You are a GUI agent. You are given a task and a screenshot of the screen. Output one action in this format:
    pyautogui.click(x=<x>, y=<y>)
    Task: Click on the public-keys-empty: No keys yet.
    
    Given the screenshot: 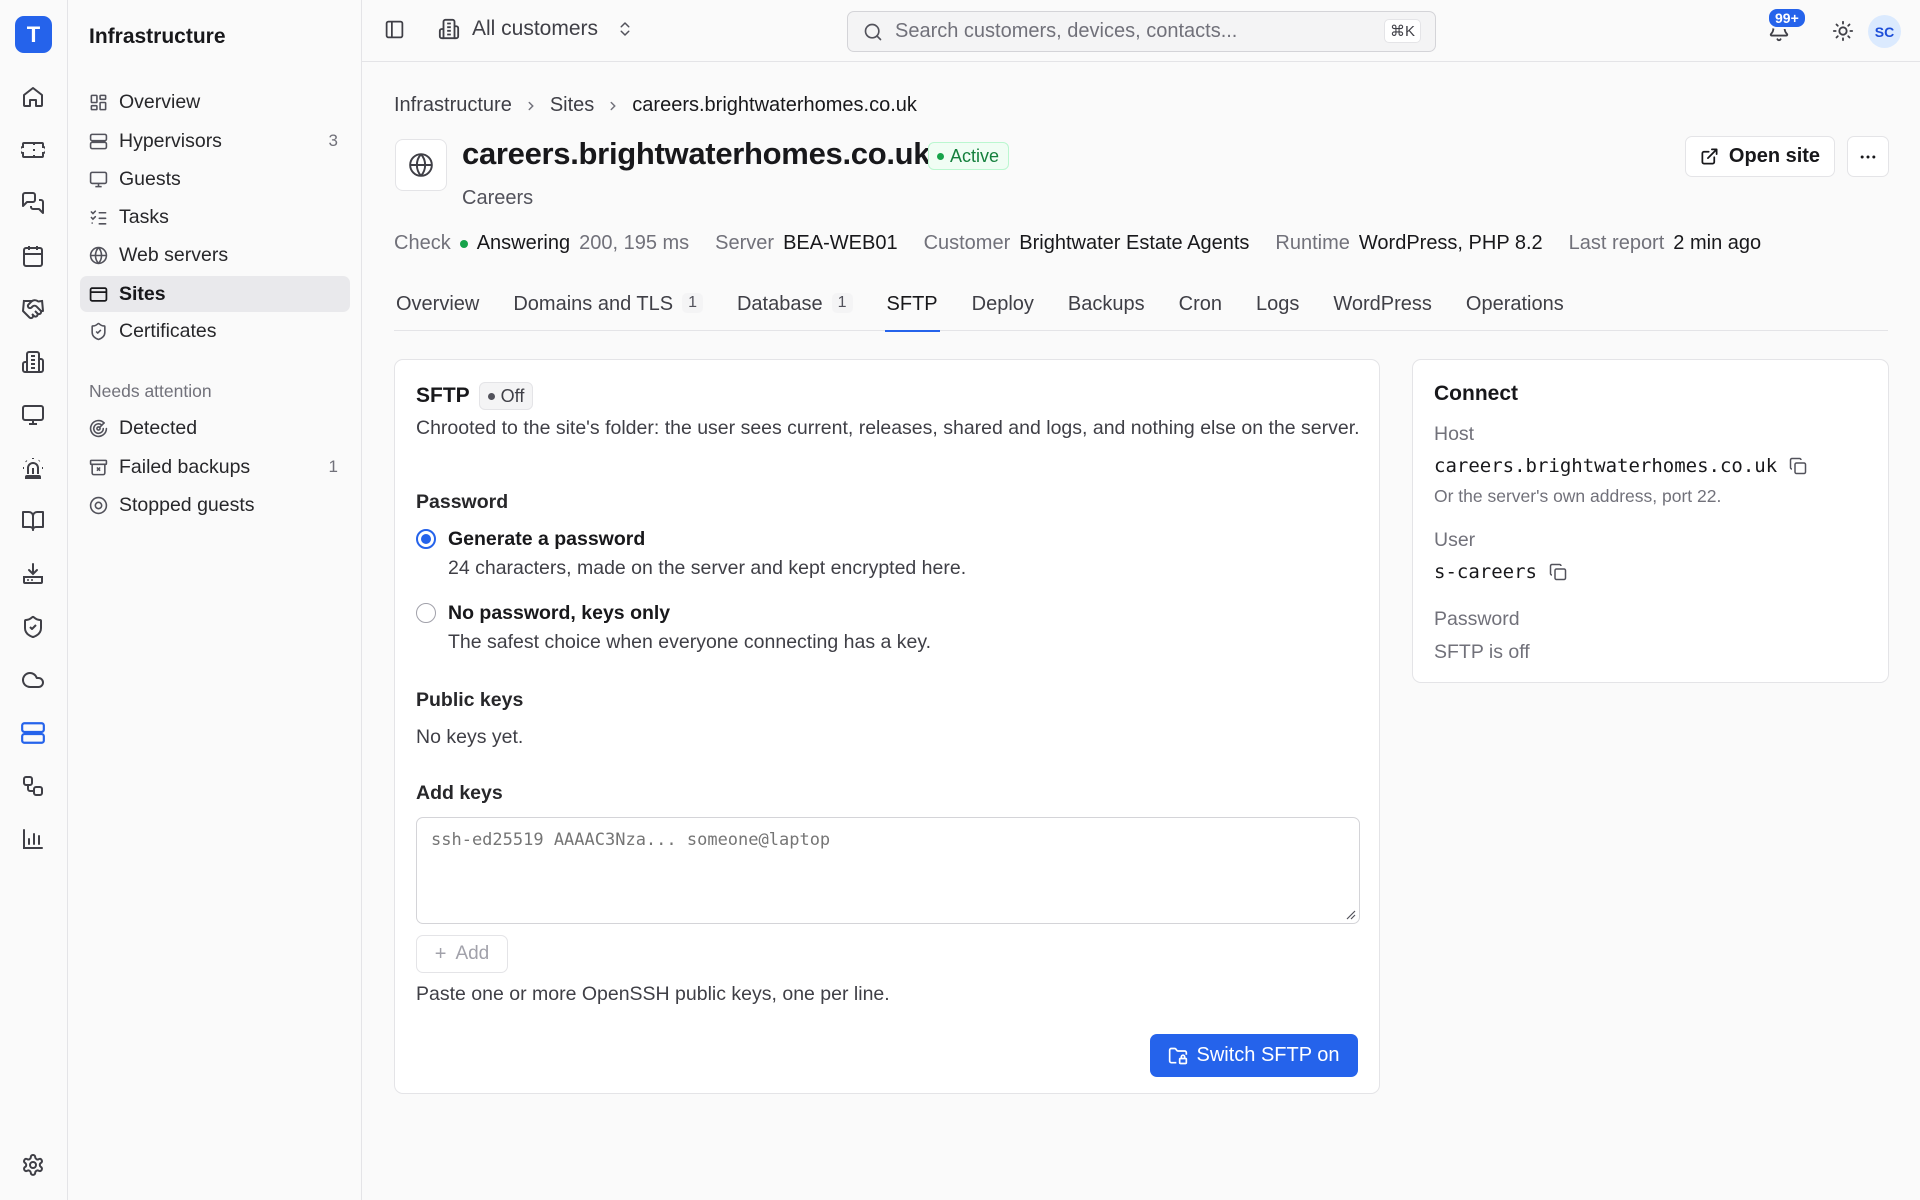 What is the action you would take?
    pyautogui.click(x=470, y=737)
    